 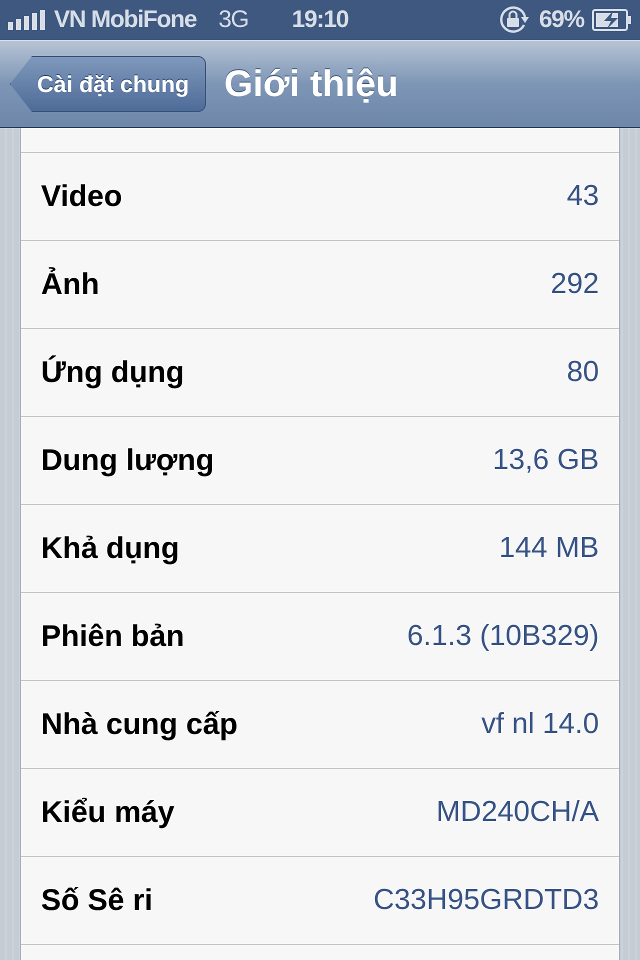 What do you see at coordinates (97, 901) in the screenshot?
I see `row-label: Số Sê ri` at bounding box center [97, 901].